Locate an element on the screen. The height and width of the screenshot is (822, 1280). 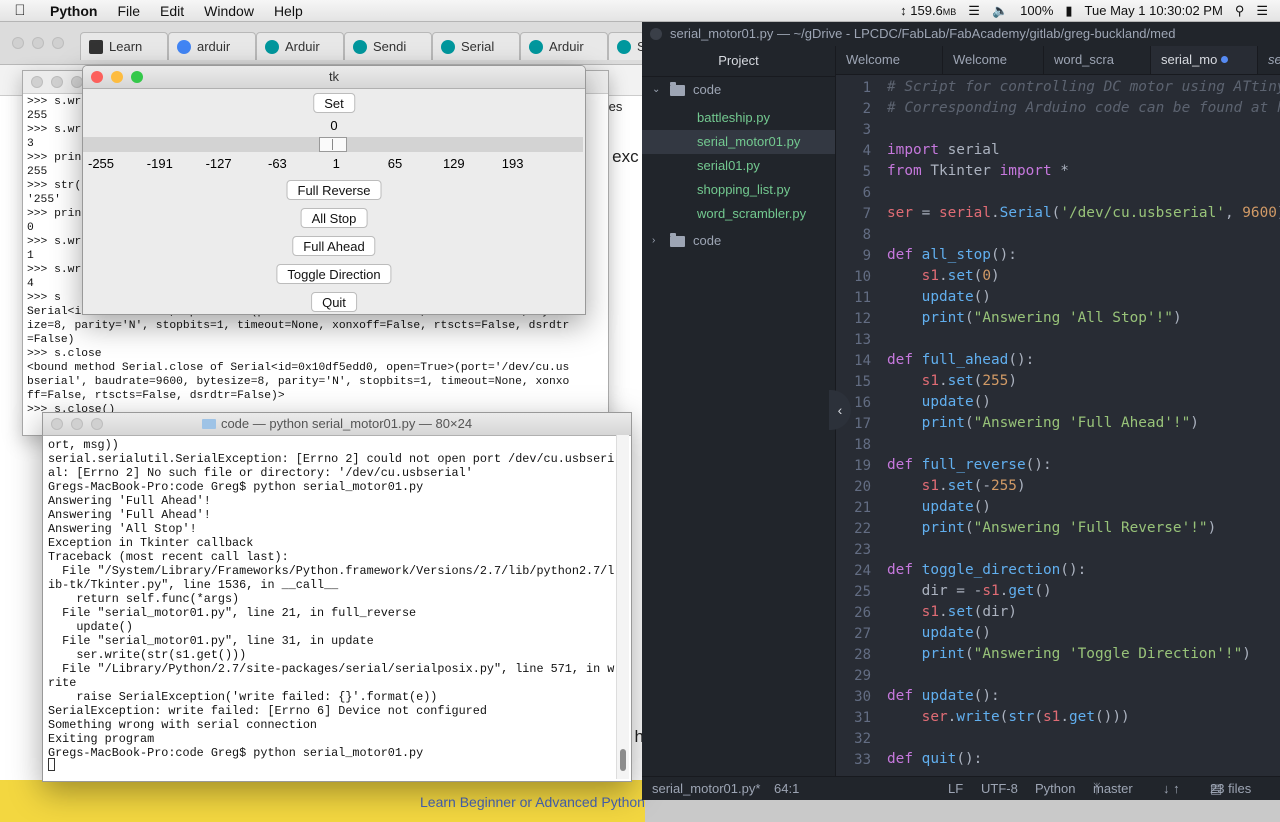
memory-value: 159.6 is located at coordinates (926, 10).